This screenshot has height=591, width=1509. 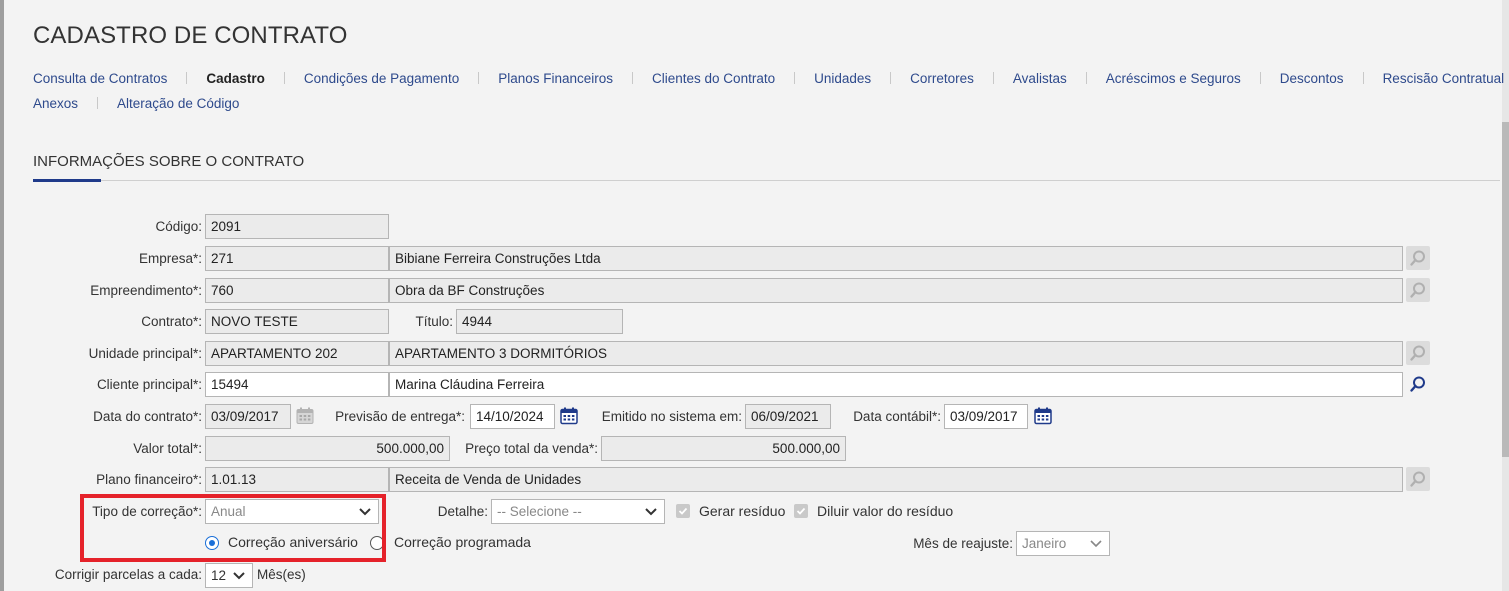 I want to click on unidade-code-field: APARTAMENTO 202, so click(x=297, y=353).